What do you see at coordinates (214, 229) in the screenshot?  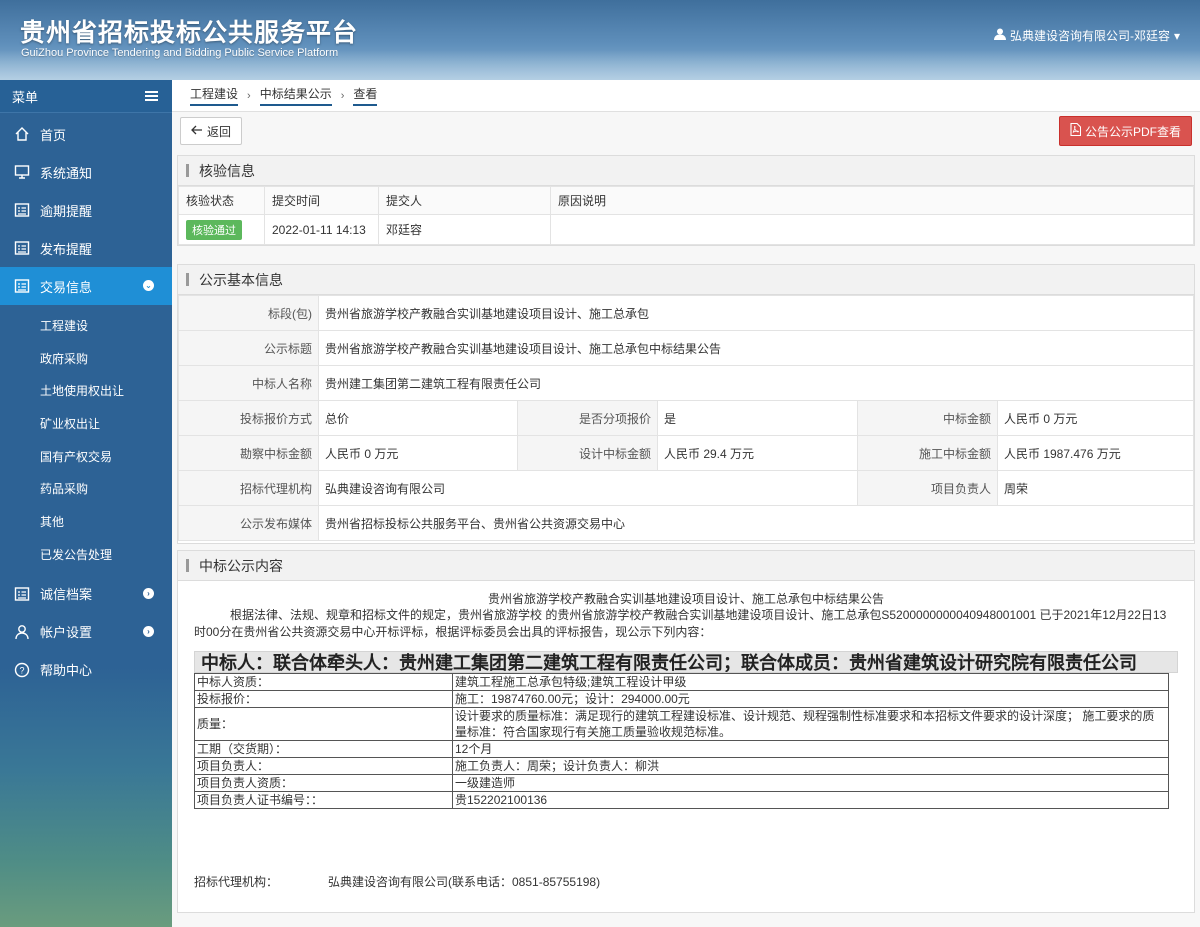 I see `status-badge: 核验通过` at bounding box center [214, 229].